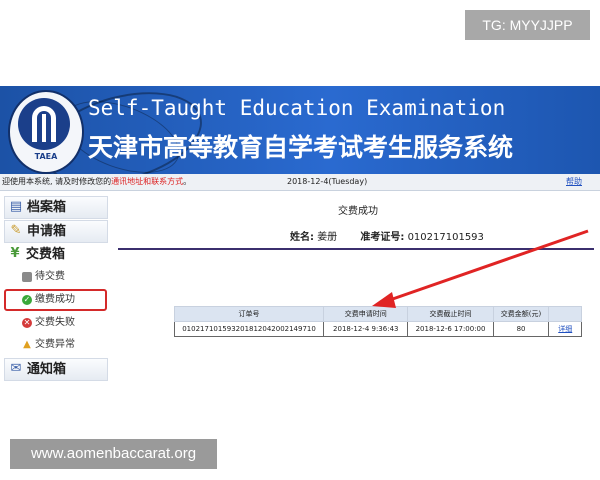  I want to click on apply-time: 2018-12-4 9:36:43, so click(366, 329).